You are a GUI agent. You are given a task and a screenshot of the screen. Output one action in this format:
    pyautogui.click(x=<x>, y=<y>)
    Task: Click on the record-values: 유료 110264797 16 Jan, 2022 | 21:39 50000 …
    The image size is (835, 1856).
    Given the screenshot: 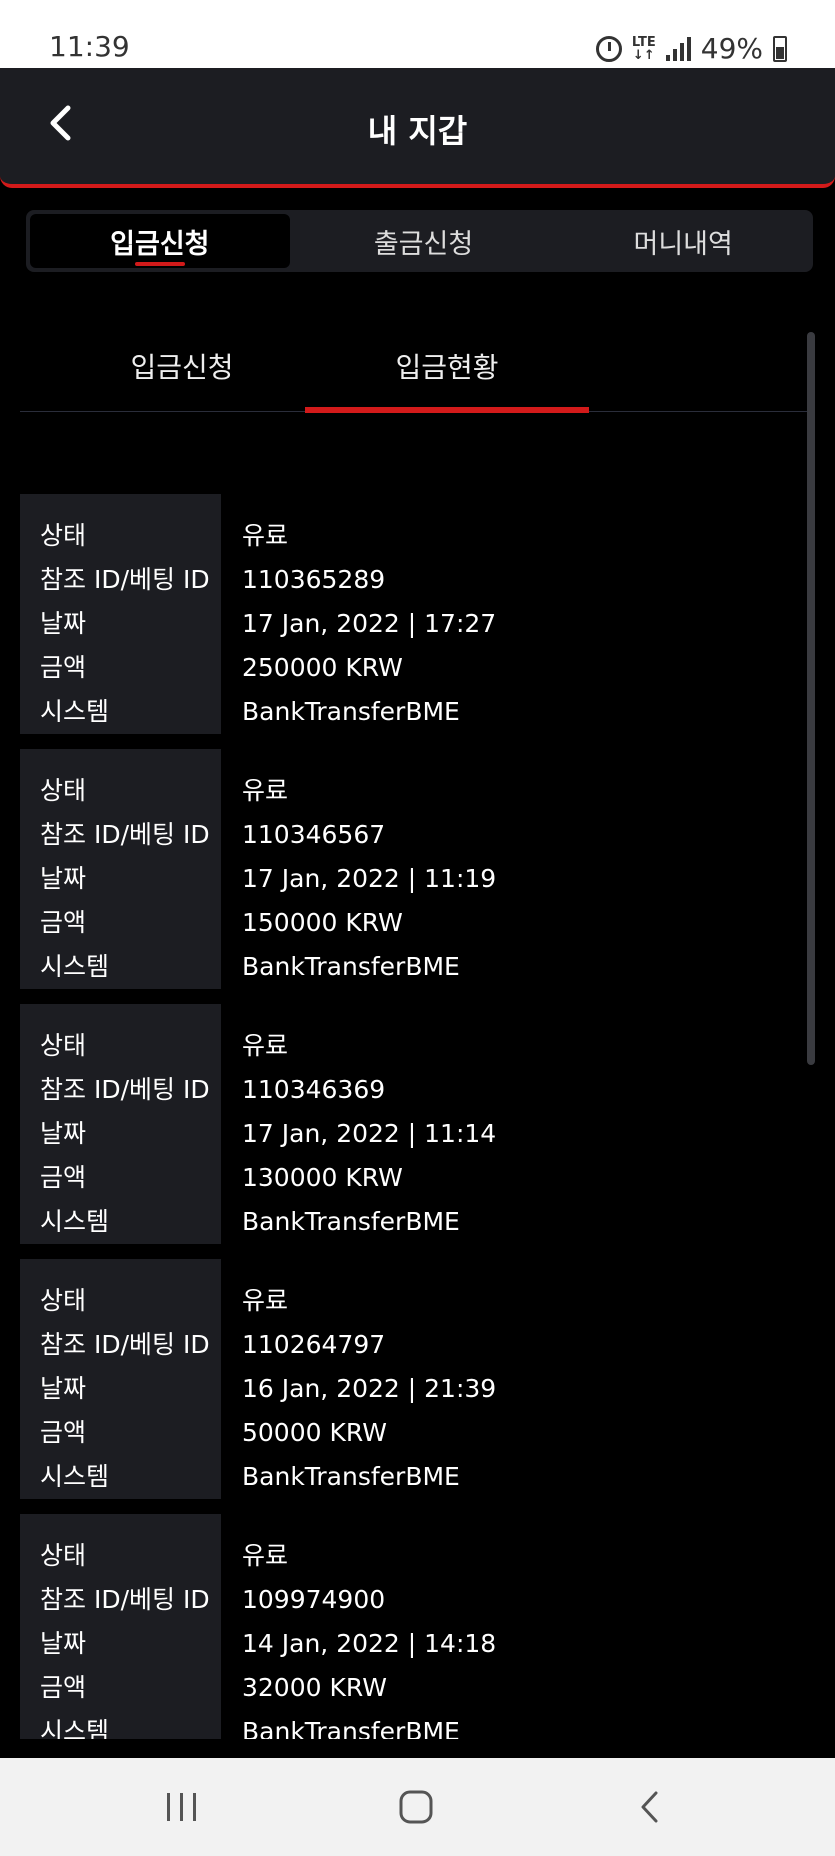 What is the action you would take?
    pyautogui.click(x=369, y=1379)
    